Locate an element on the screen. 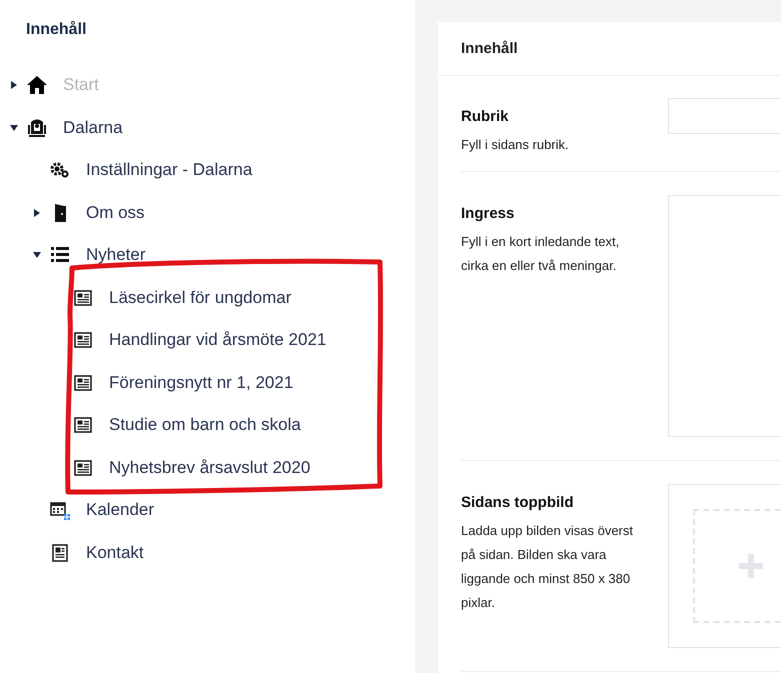 The width and height of the screenshot is (781, 673). field-help-text: Fyll i en kort inledande text, cirka en eller två meningar. is located at coordinates (540, 254).